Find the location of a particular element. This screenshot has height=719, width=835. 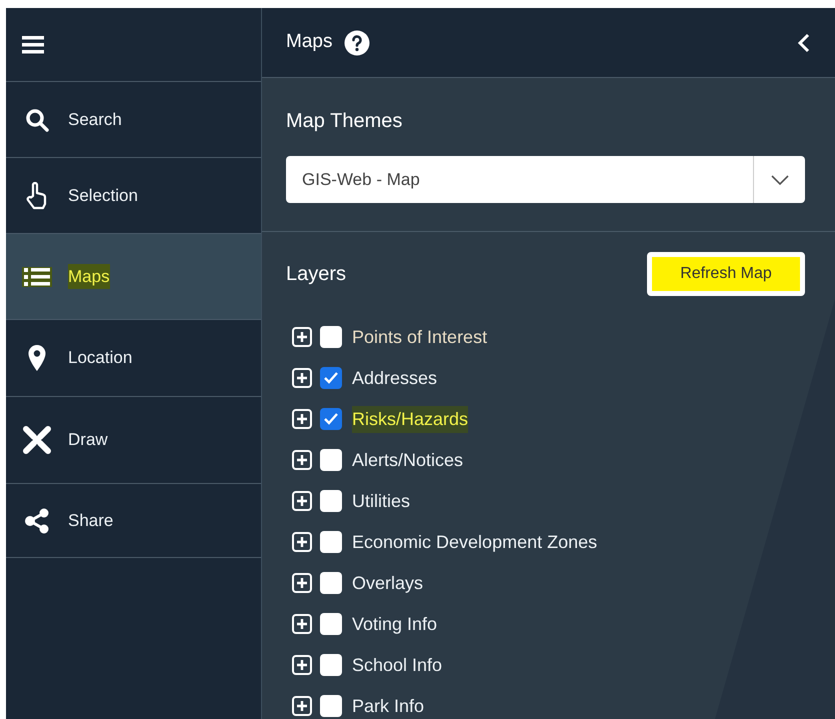

chevron-down-icon is located at coordinates (779, 179).